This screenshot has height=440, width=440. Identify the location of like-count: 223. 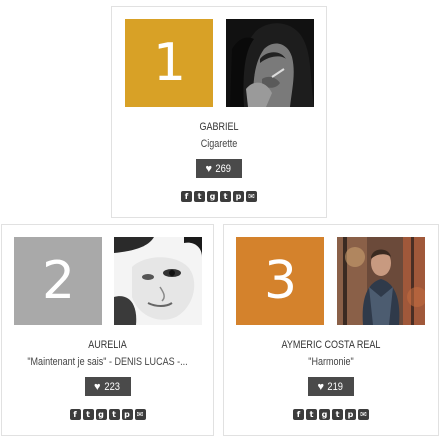
(111, 386).